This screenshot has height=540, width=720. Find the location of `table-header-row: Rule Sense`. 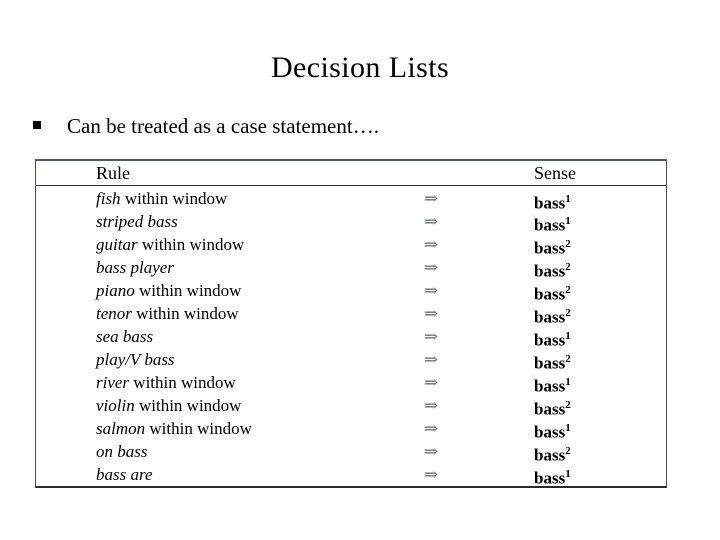

table-header-row: Rule Sense is located at coordinates (351, 173).